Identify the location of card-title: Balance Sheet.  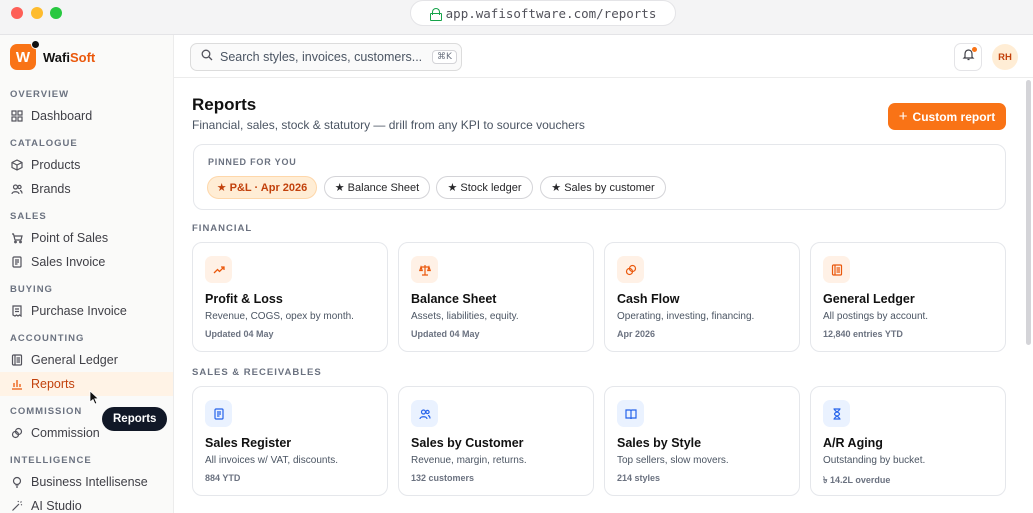
(454, 299).